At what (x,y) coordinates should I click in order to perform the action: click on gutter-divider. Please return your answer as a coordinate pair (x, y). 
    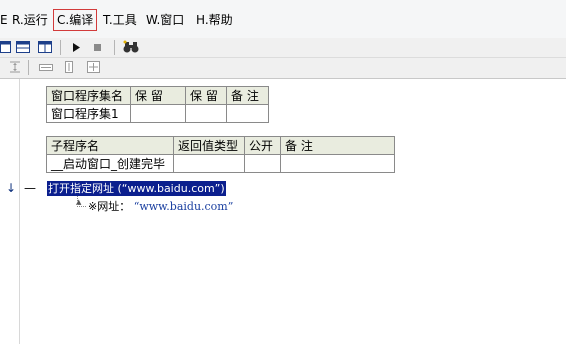
    Looking at the image, I should click on (19, 211).